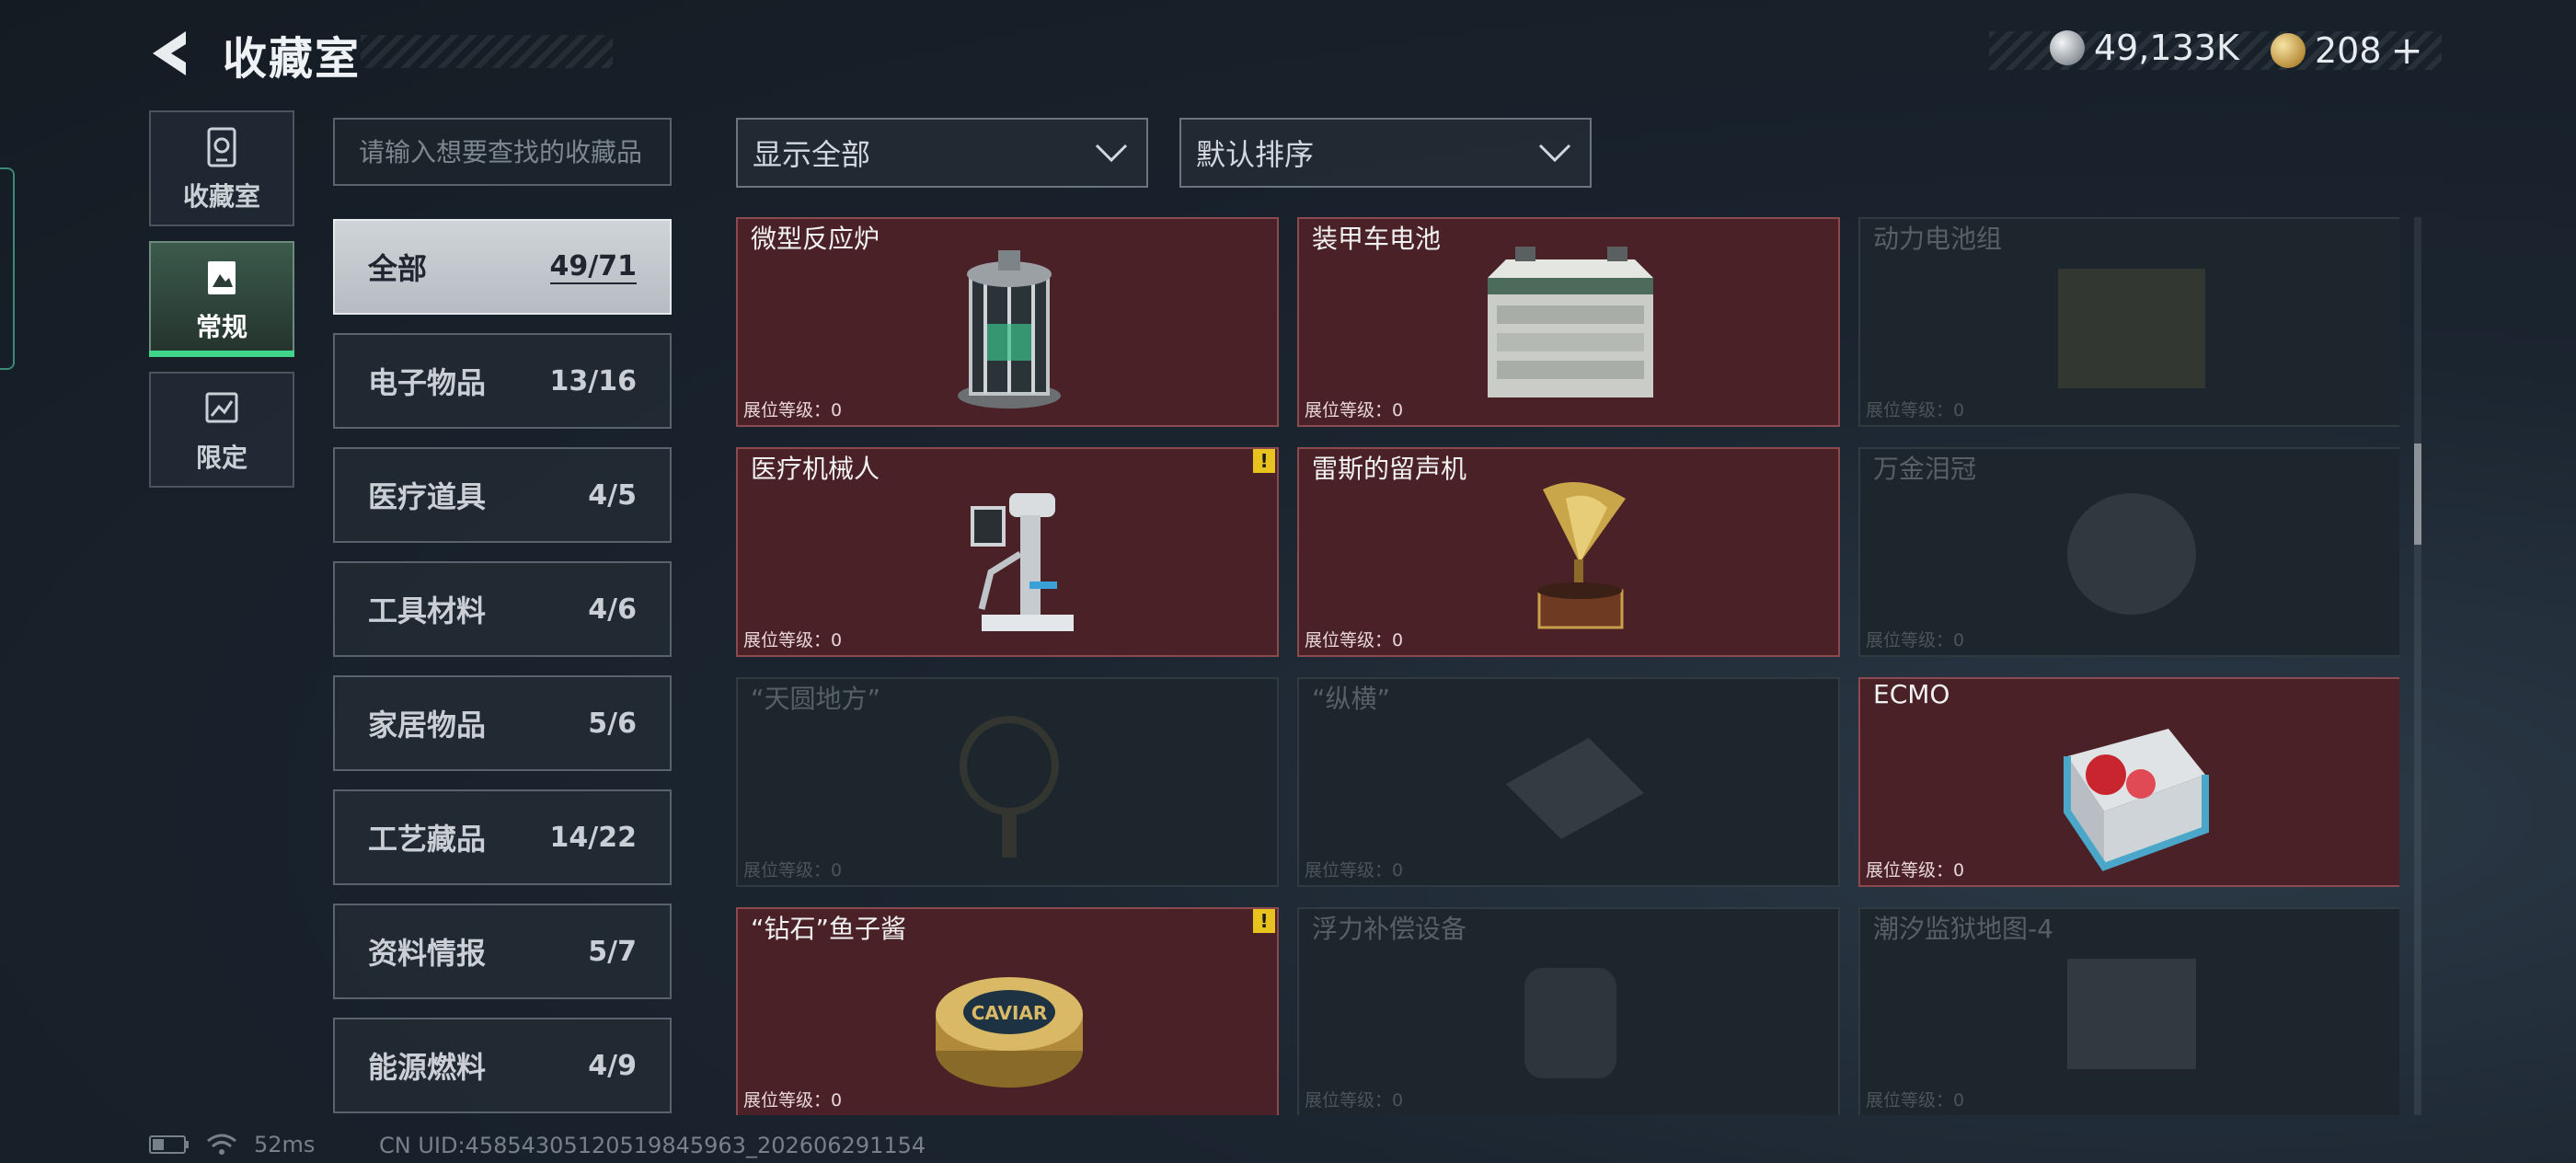 This screenshot has height=1163, width=2576. I want to click on category-count: 5/7, so click(612, 951).